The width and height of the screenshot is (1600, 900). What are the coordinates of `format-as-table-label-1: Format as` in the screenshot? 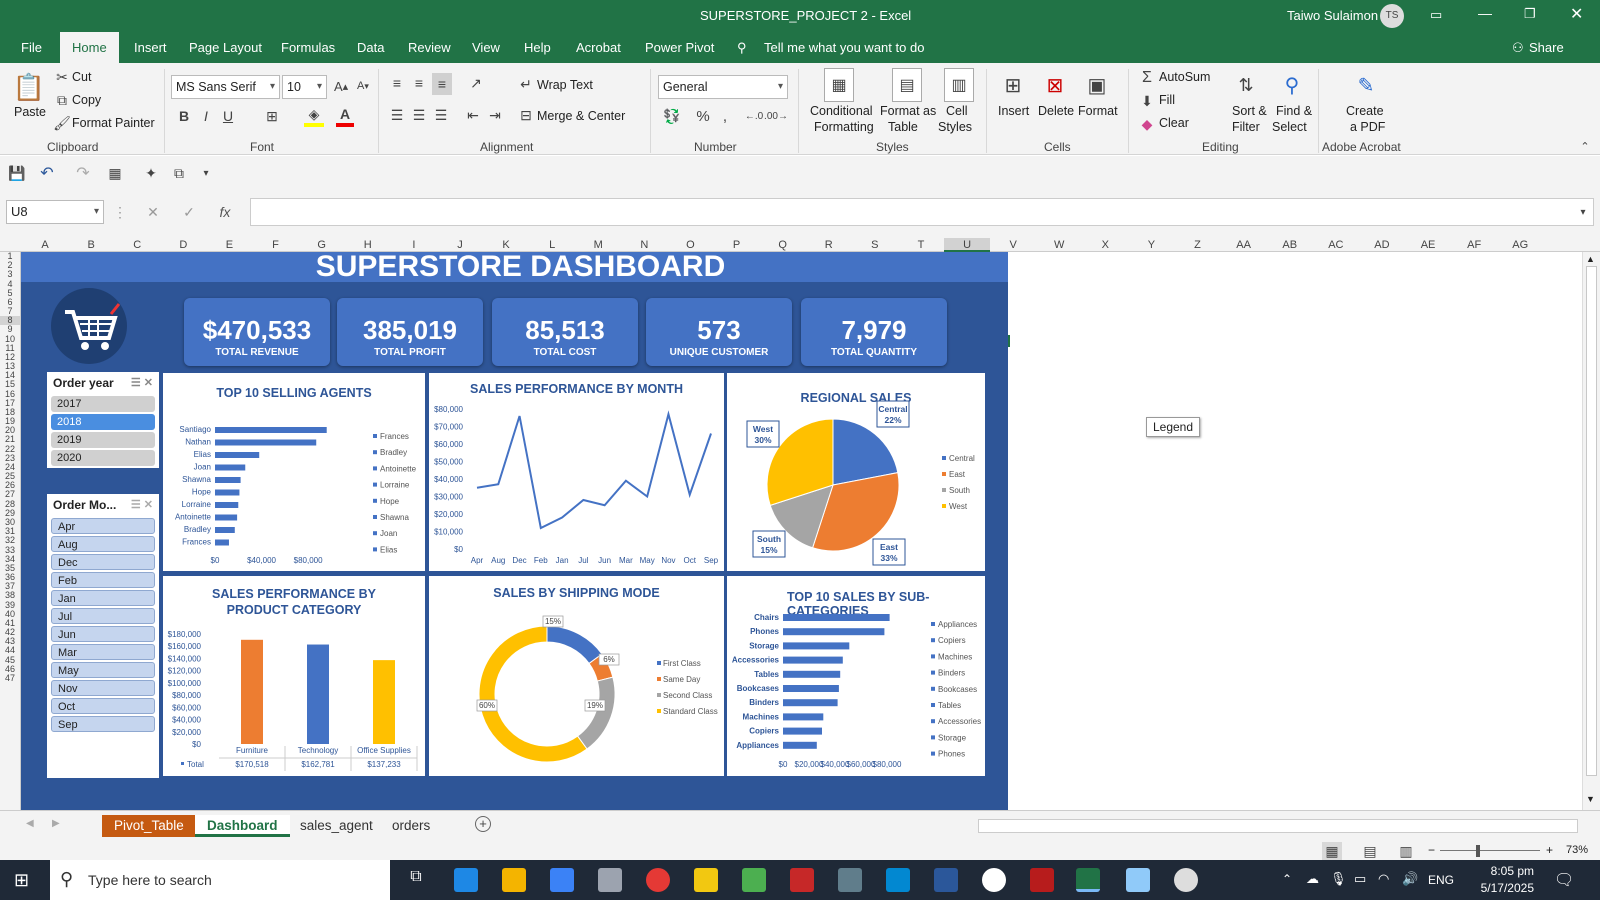 It's located at (908, 111).